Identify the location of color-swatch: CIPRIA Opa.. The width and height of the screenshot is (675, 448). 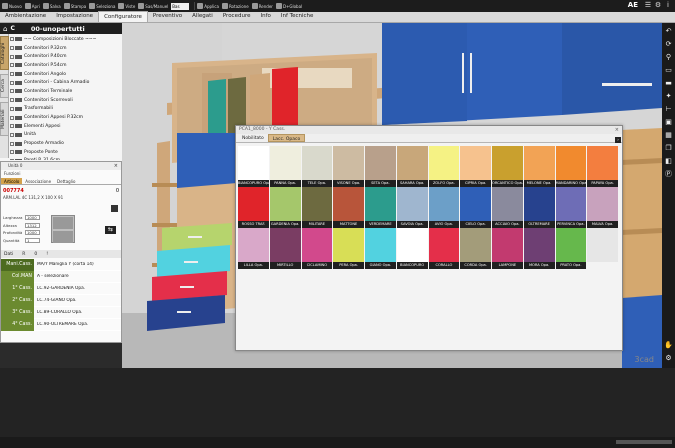
(476, 166).